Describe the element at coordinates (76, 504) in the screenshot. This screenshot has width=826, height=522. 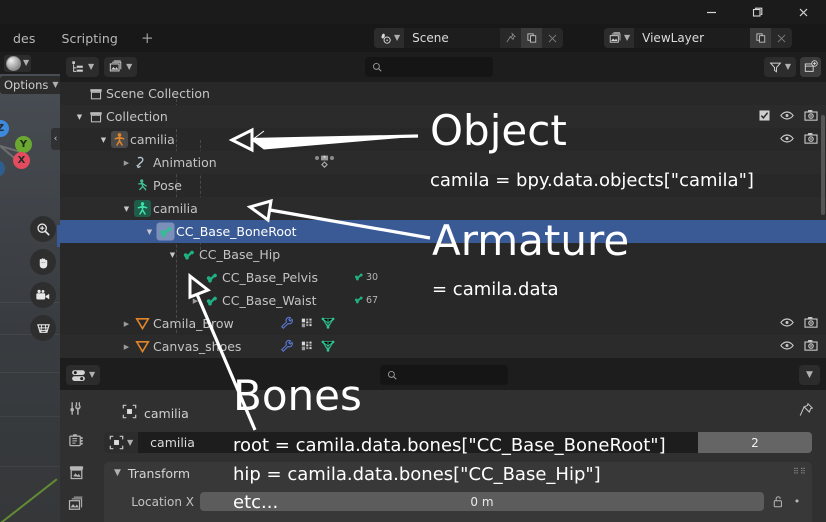
I see `view-layer-tab` at that location.